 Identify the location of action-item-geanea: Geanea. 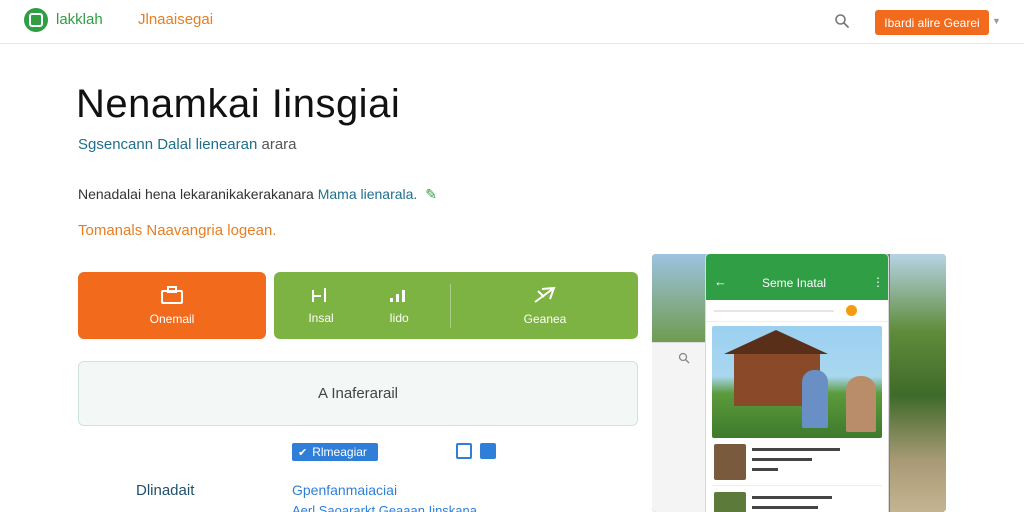
(545, 305).